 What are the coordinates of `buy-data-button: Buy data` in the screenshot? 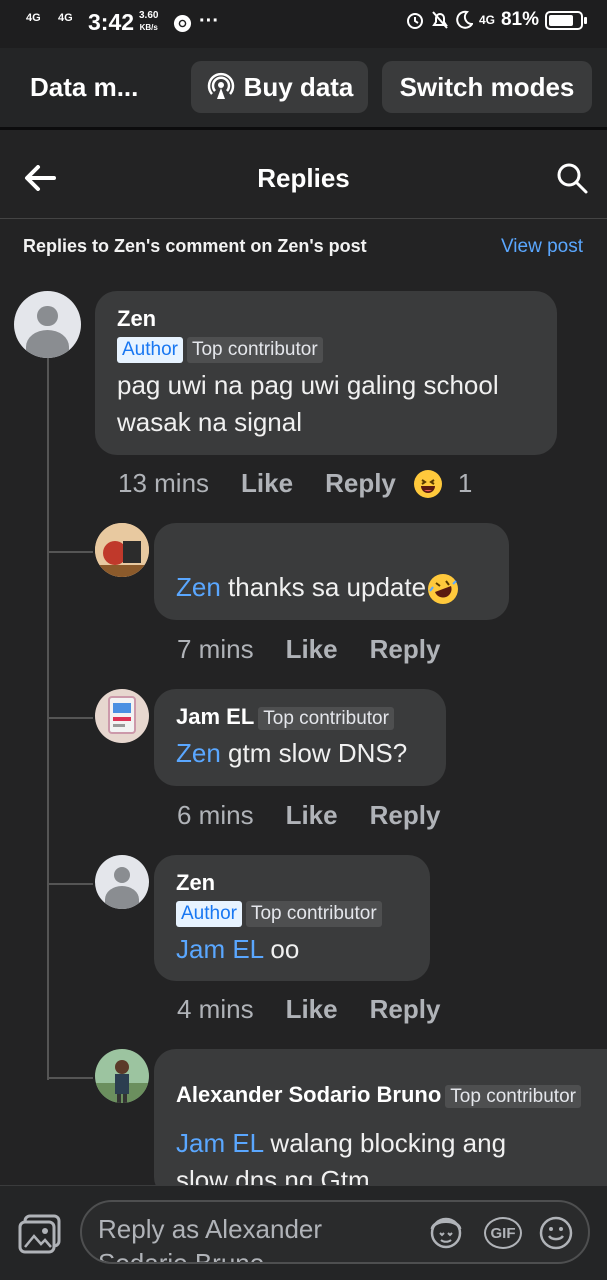 It's located at (279, 87).